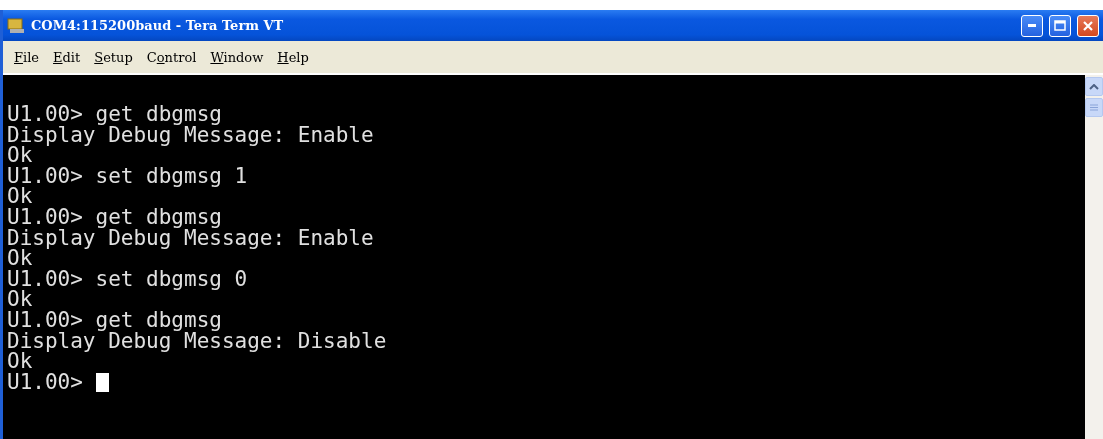 The image size is (1103, 439). Describe the element at coordinates (113, 57) in the screenshot. I see `menu-item: Setup` at that location.